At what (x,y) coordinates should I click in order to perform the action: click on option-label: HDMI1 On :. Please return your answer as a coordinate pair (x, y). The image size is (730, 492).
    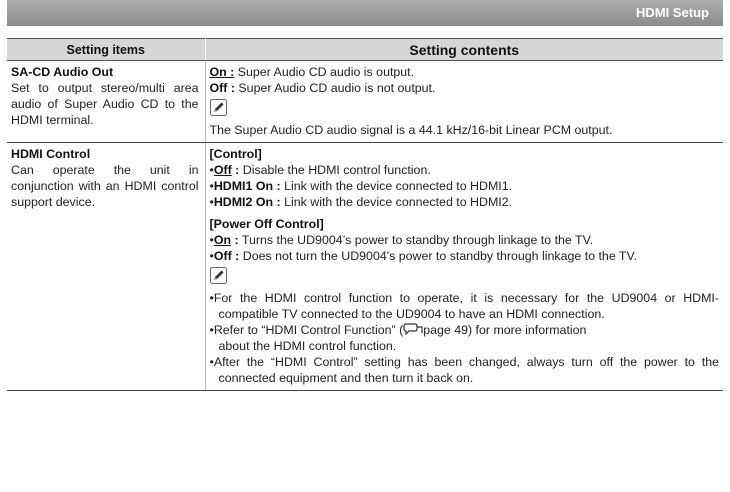
    Looking at the image, I should click on (247, 186).